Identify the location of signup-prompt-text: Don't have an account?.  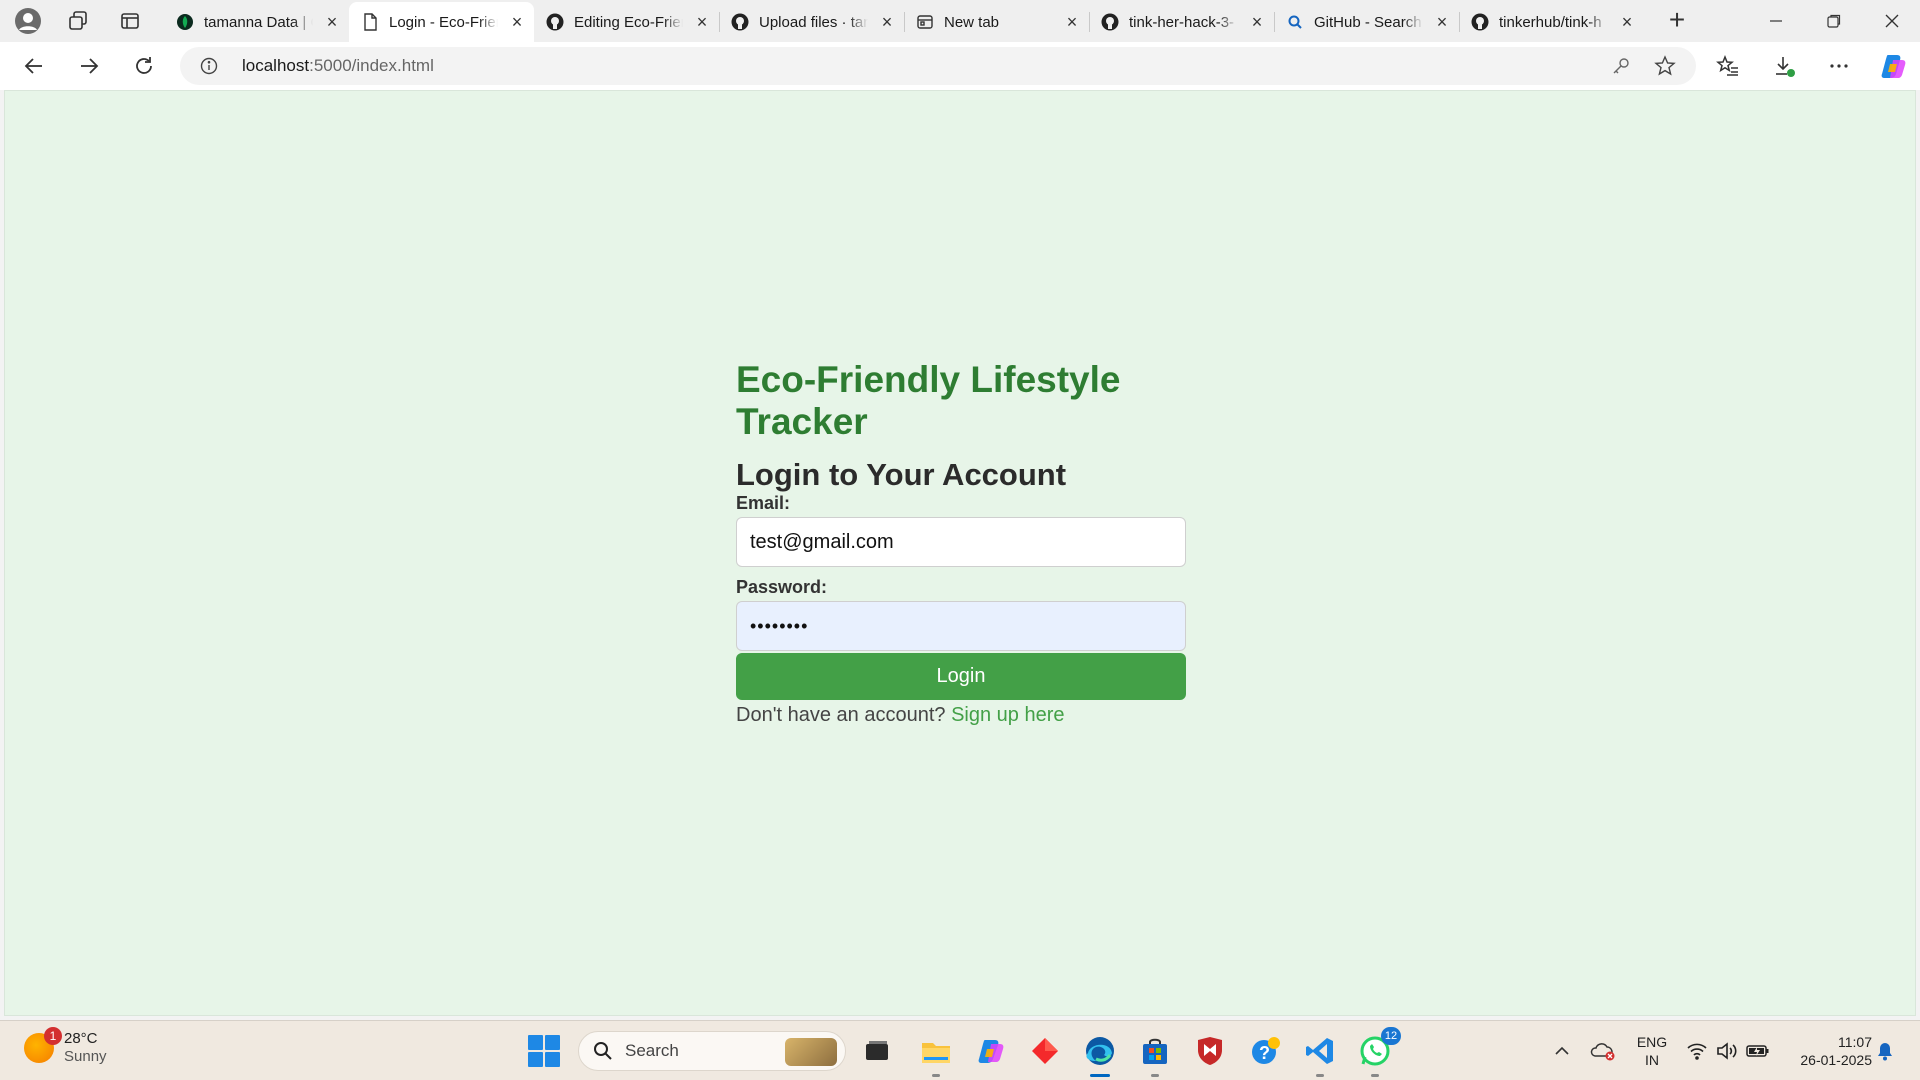
(841, 715).